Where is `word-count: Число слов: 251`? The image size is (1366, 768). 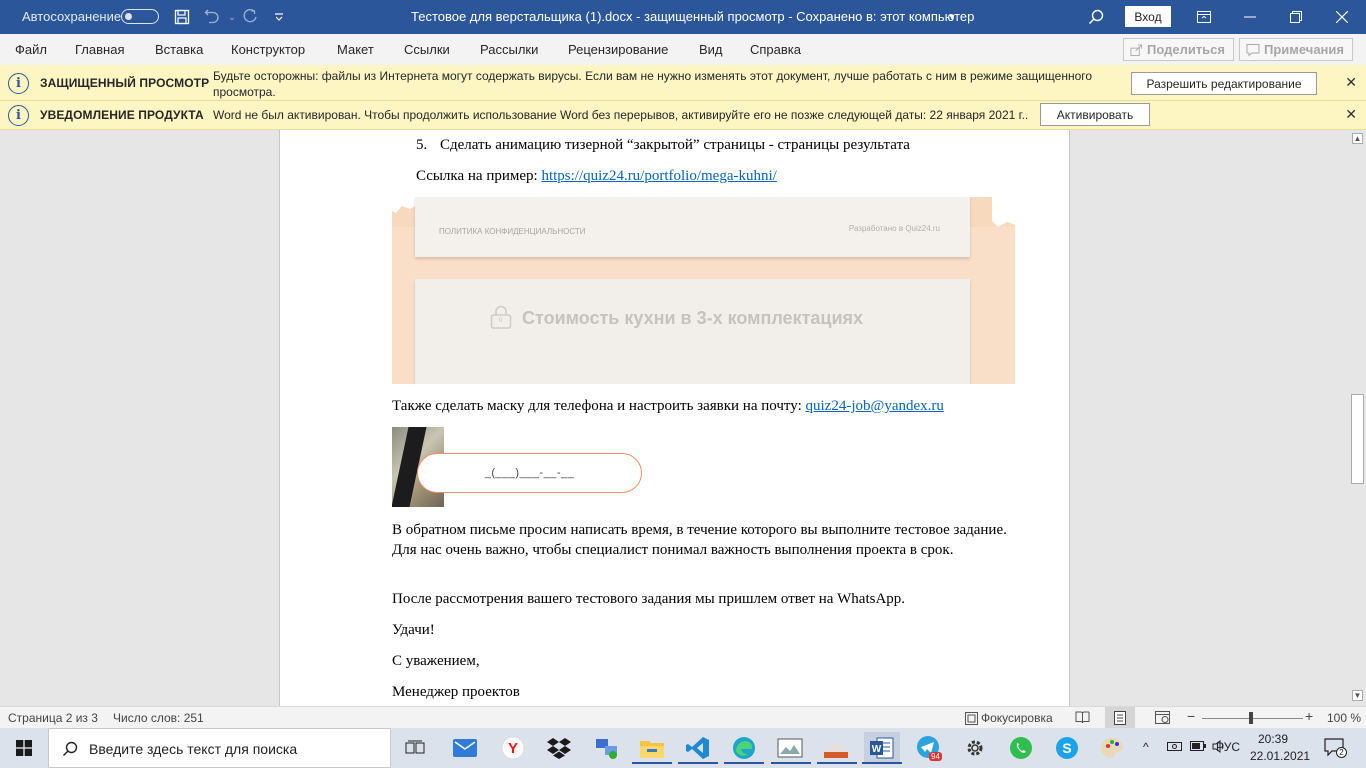 word-count: Число слов: 251 is located at coordinates (158, 718).